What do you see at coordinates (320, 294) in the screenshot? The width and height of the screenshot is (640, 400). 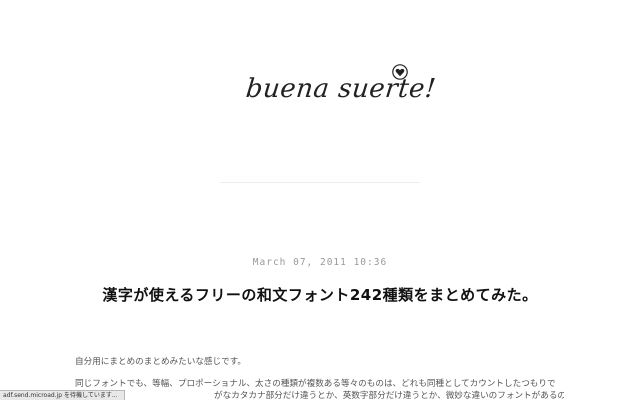 I see `post-title: 漢字が使えるフリーの和文フォント242種類をまとめてみた。` at bounding box center [320, 294].